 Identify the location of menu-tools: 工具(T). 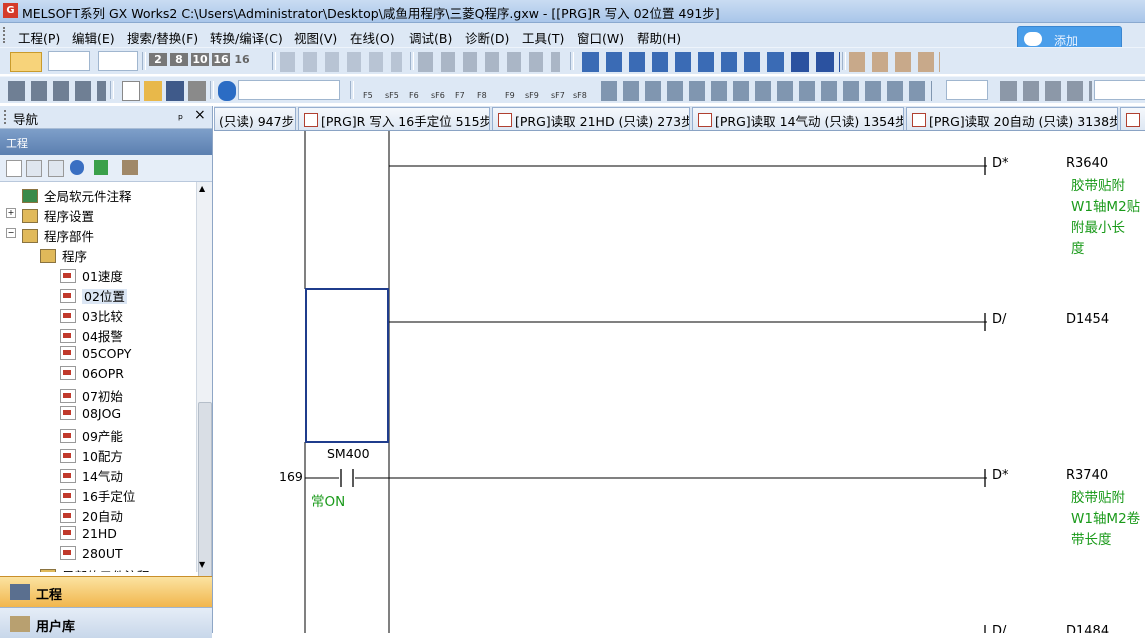
(543, 37).